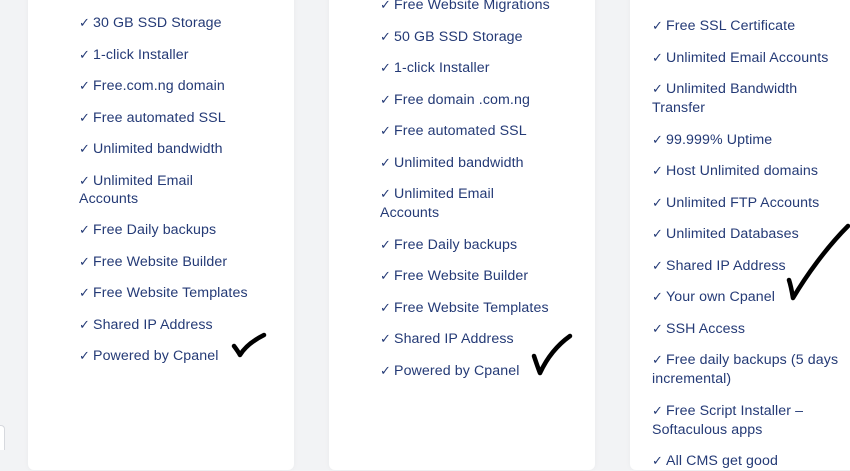 The height and width of the screenshot is (471, 850). What do you see at coordinates (143, 180) in the screenshot?
I see `feature-label: Unlimited Email` at bounding box center [143, 180].